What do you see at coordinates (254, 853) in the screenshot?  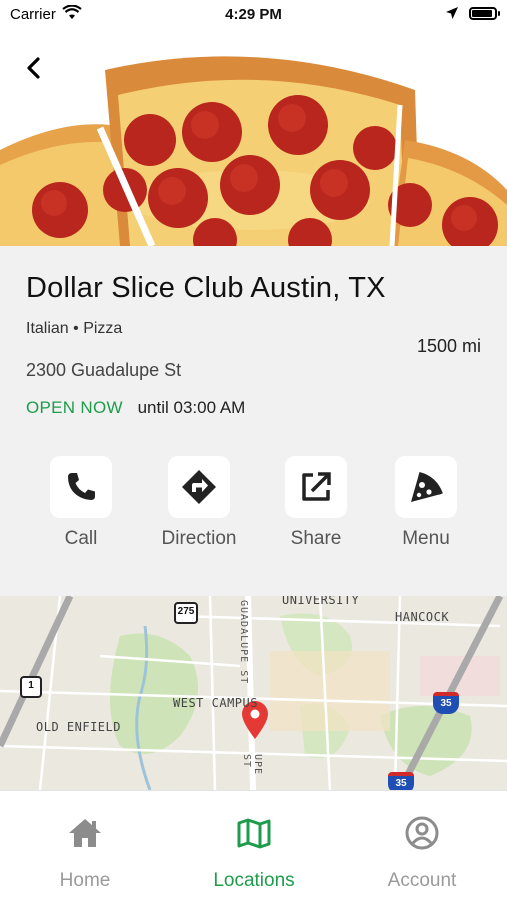 I see `tab-locations: Locations` at bounding box center [254, 853].